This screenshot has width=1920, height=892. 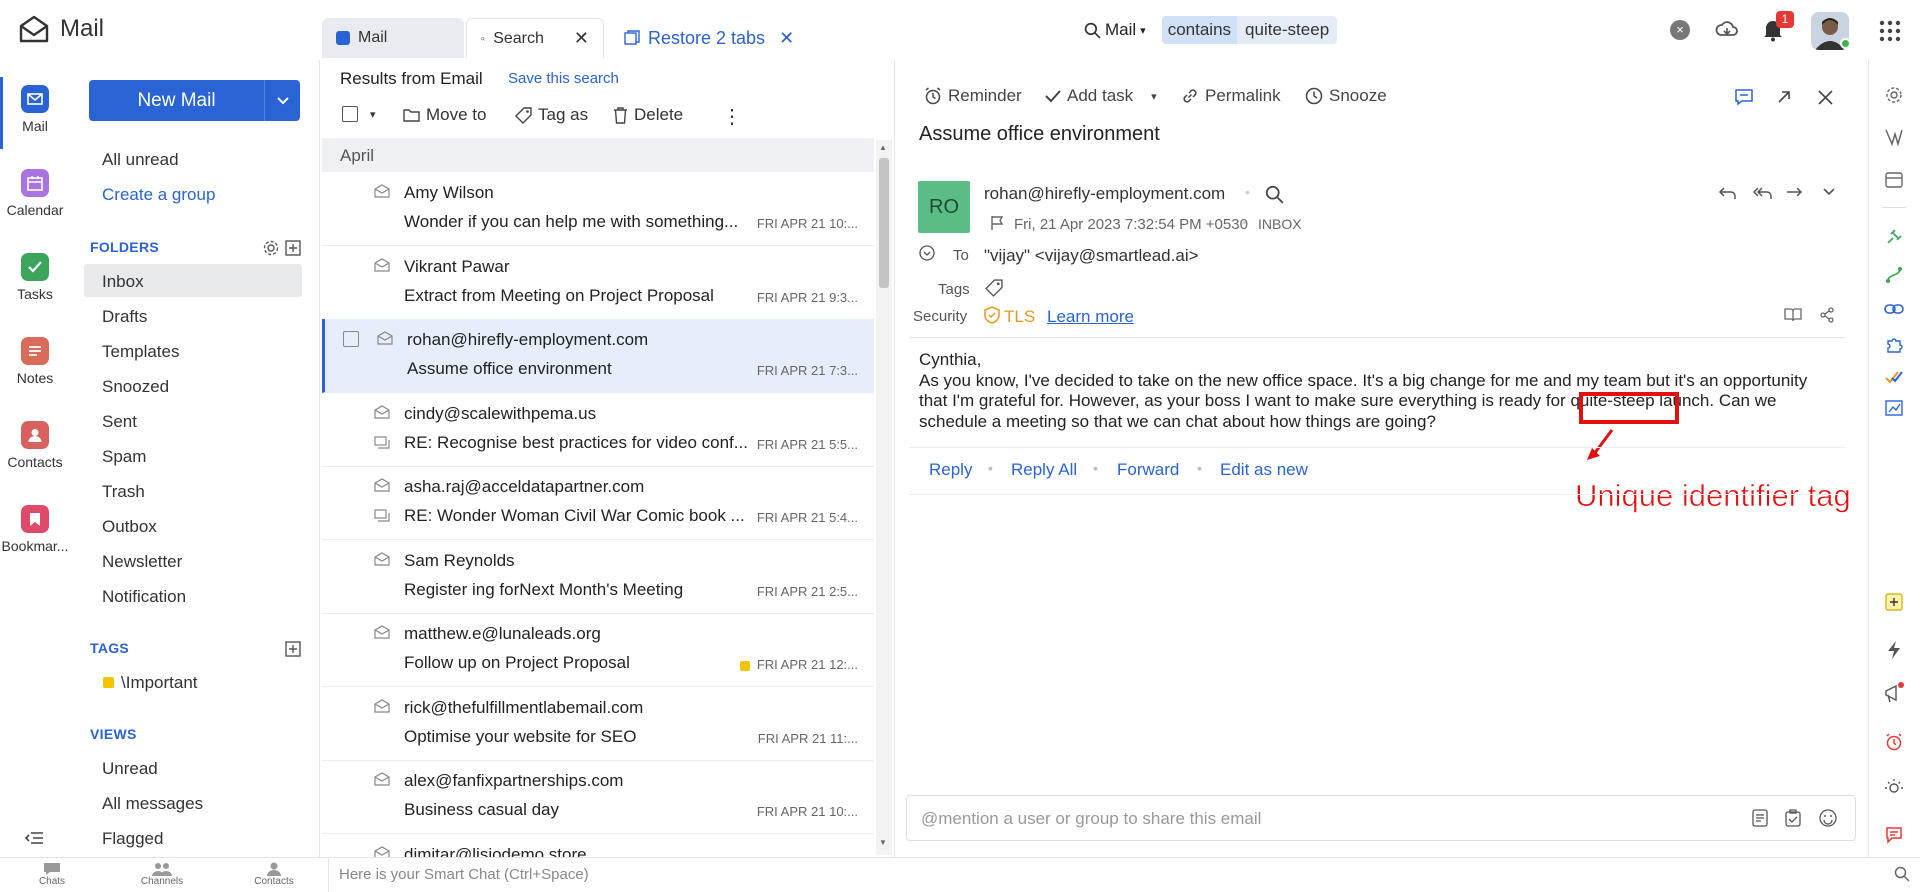 I want to click on reply-all-icon, so click(x=1762, y=193).